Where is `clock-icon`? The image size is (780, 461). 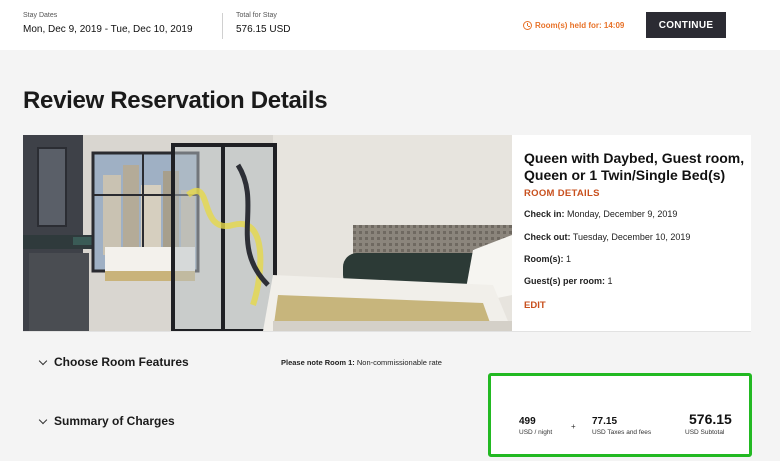
clock-icon is located at coordinates (527, 25).